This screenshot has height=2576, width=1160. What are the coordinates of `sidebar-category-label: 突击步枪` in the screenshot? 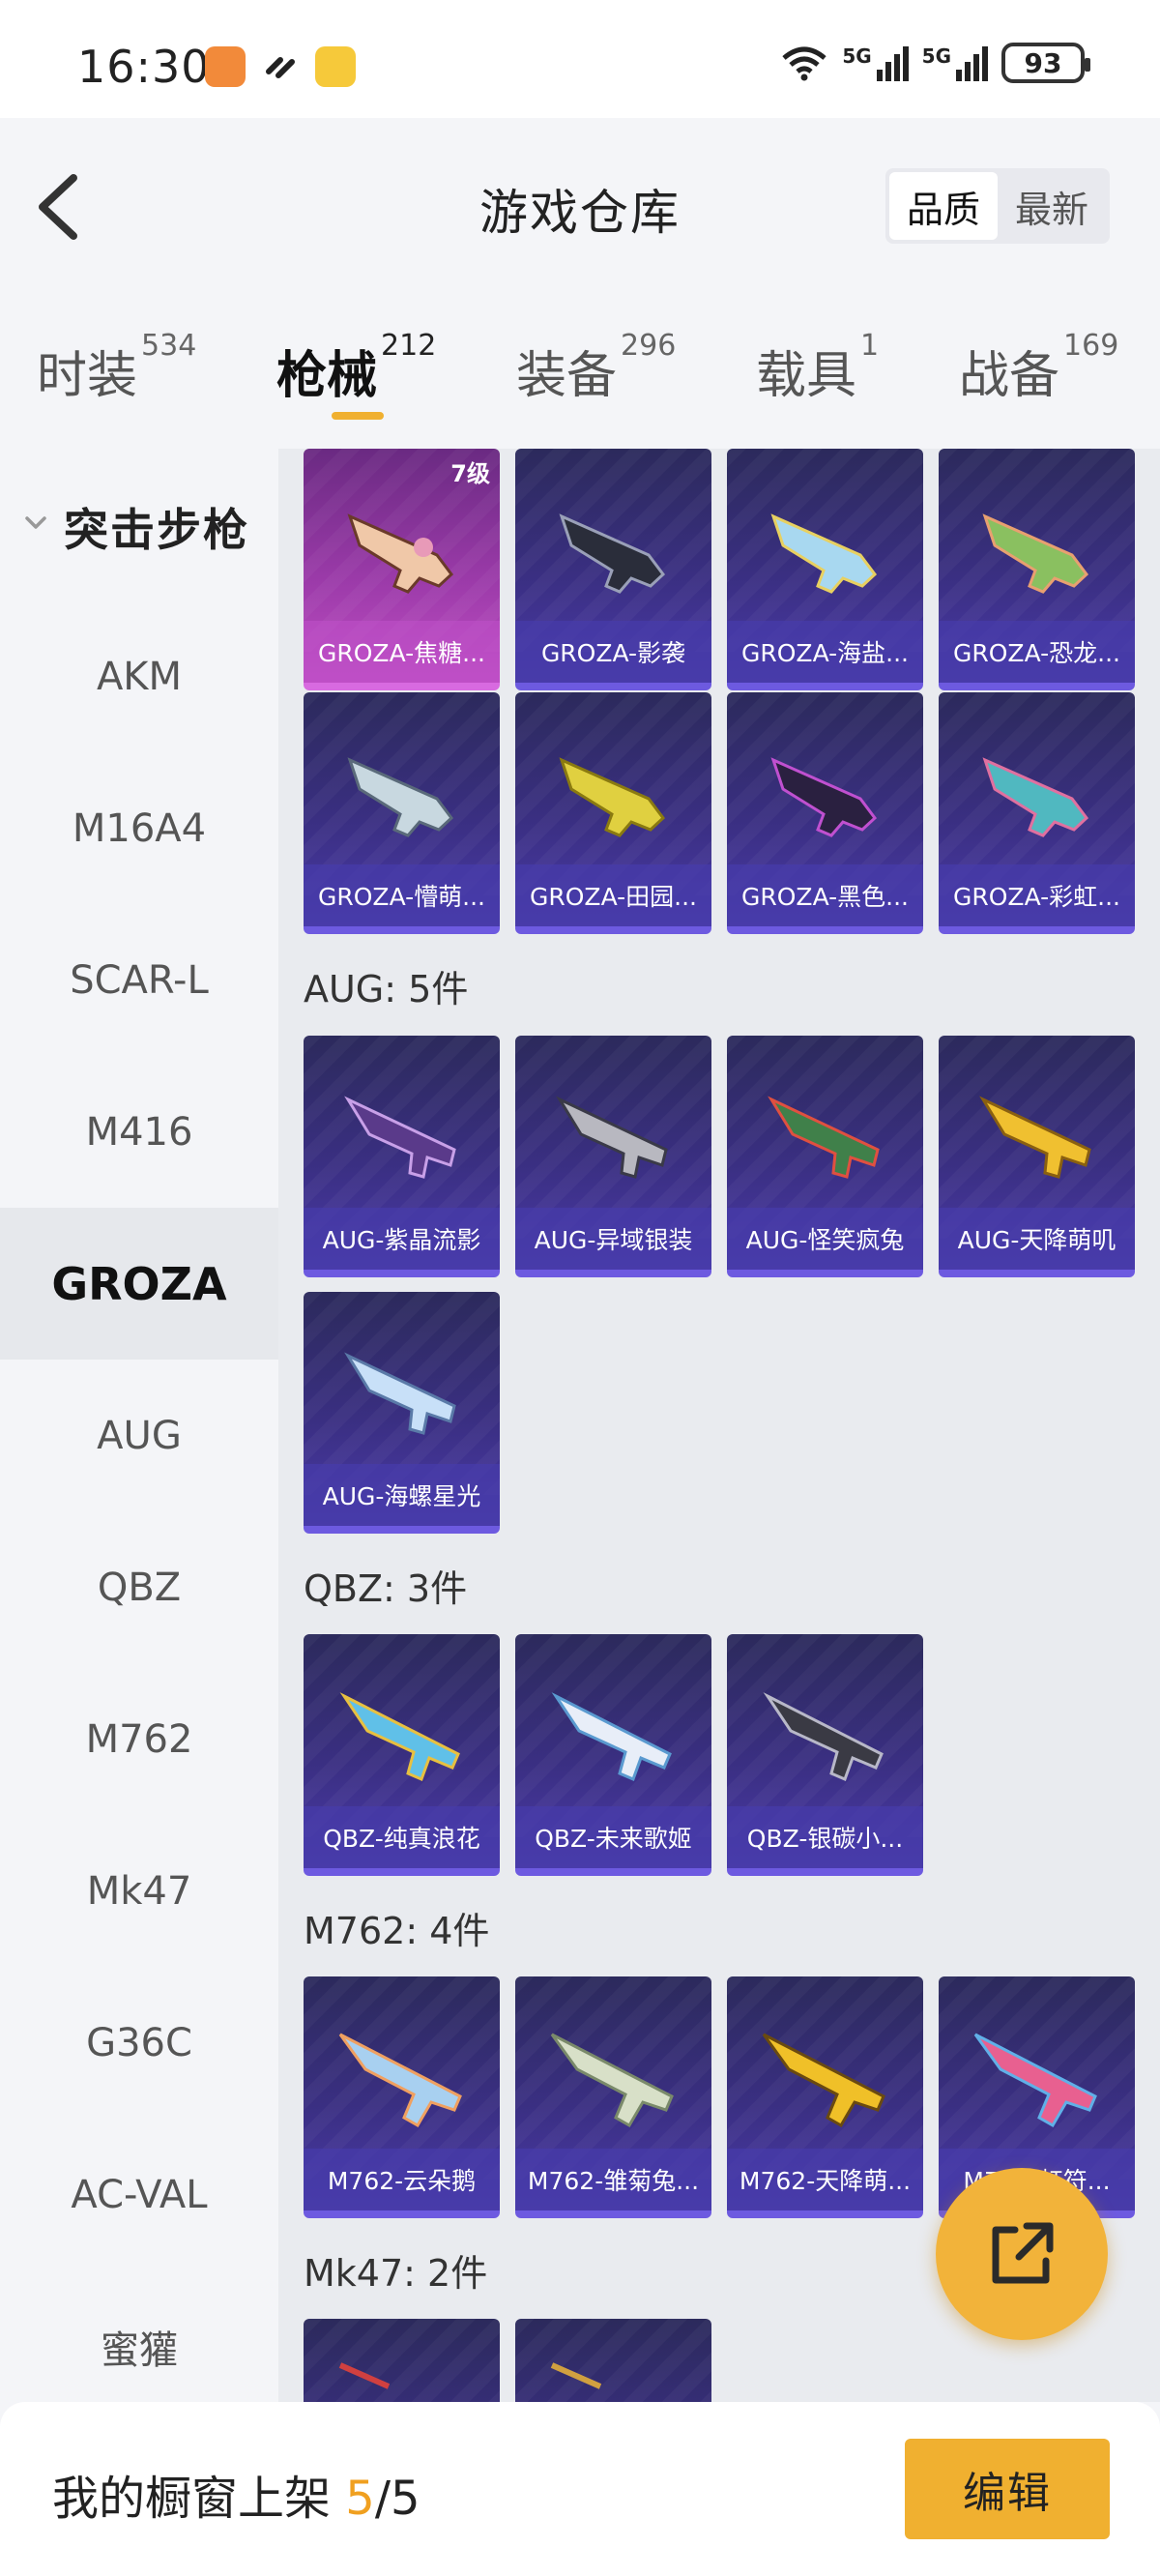 It's located at (156, 530).